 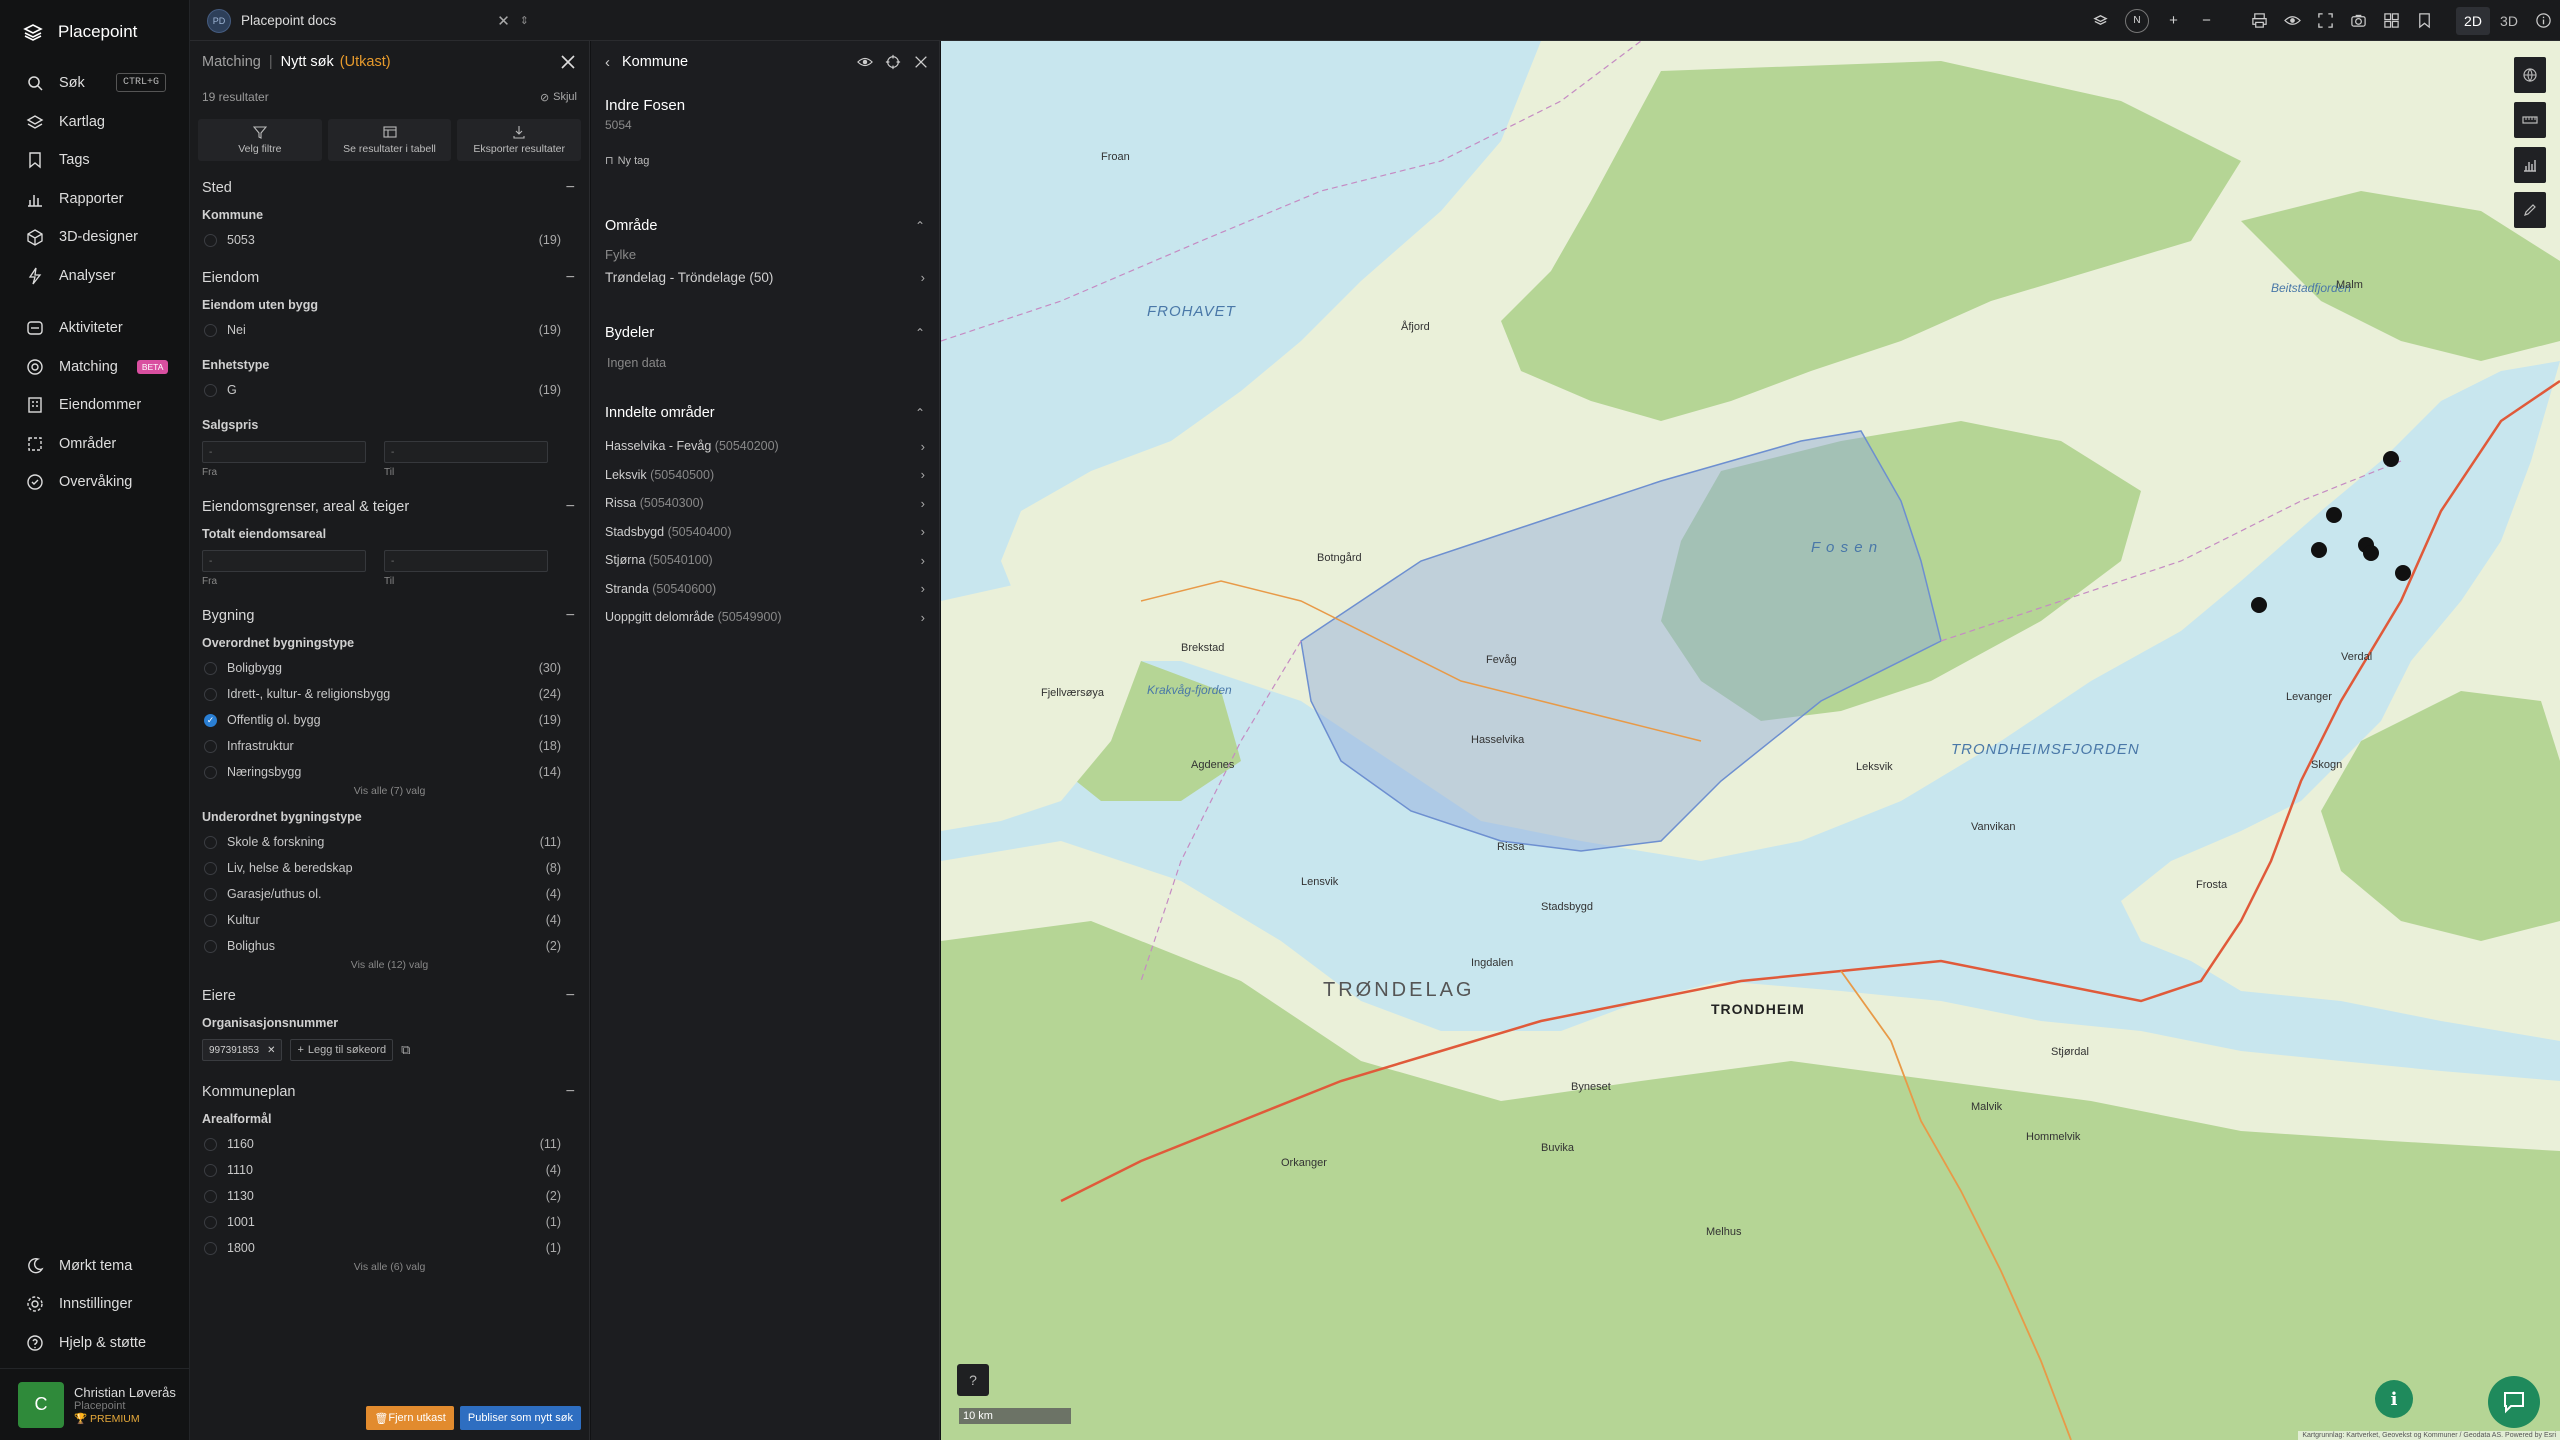 What do you see at coordinates (94, 237) in the screenshot?
I see `sidebar-item-3d-designer: 3D-designer` at bounding box center [94, 237].